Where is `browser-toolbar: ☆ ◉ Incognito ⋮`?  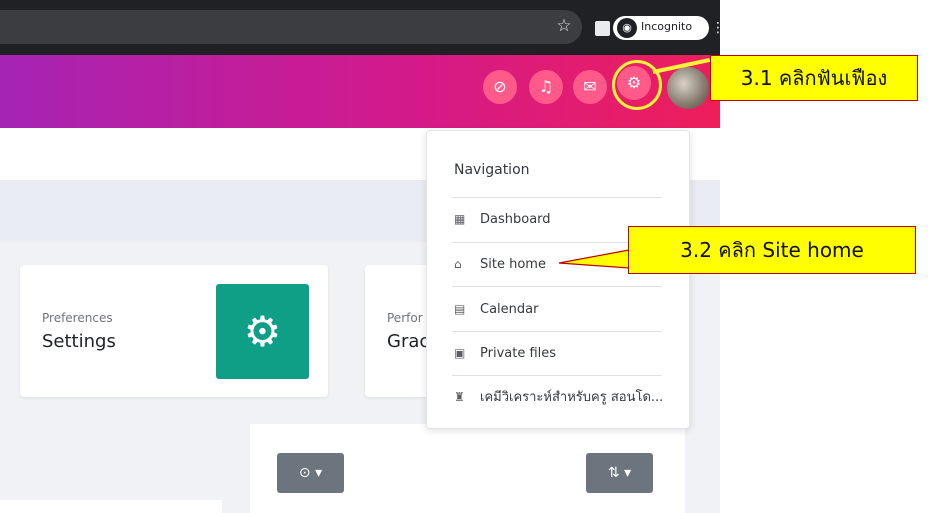
browser-toolbar: ☆ ◉ Incognito ⋮ is located at coordinates (362, 27).